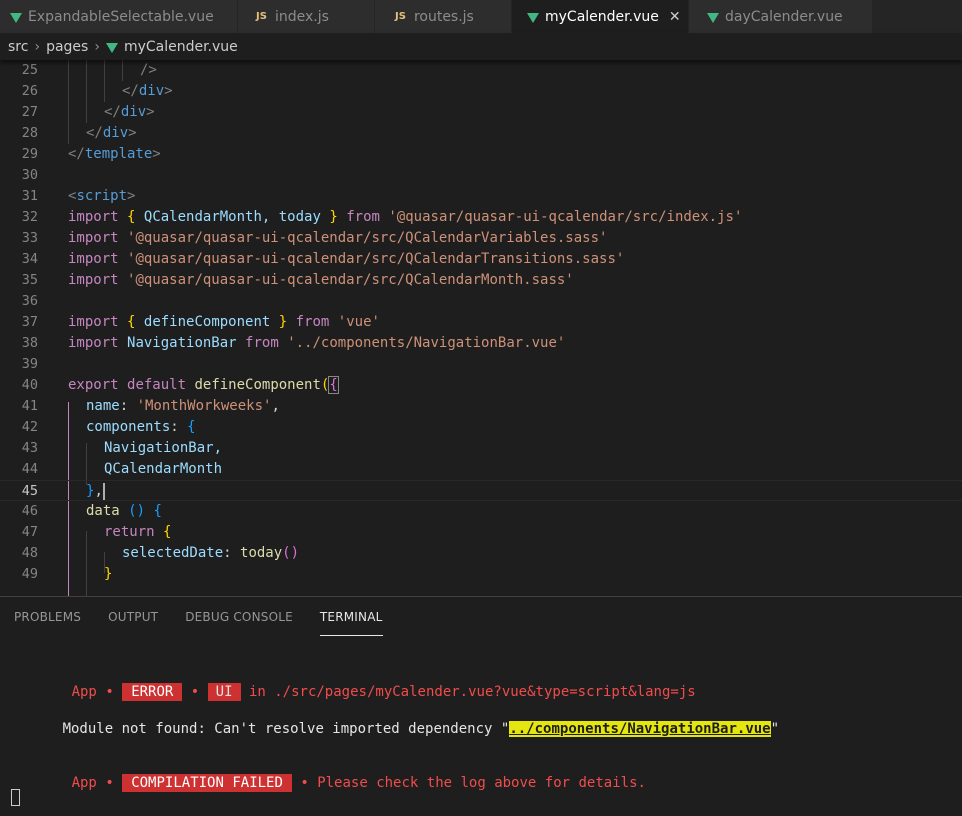  What do you see at coordinates (88, 112) in the screenshot?
I see `code-line: 27 </div>` at bounding box center [88, 112].